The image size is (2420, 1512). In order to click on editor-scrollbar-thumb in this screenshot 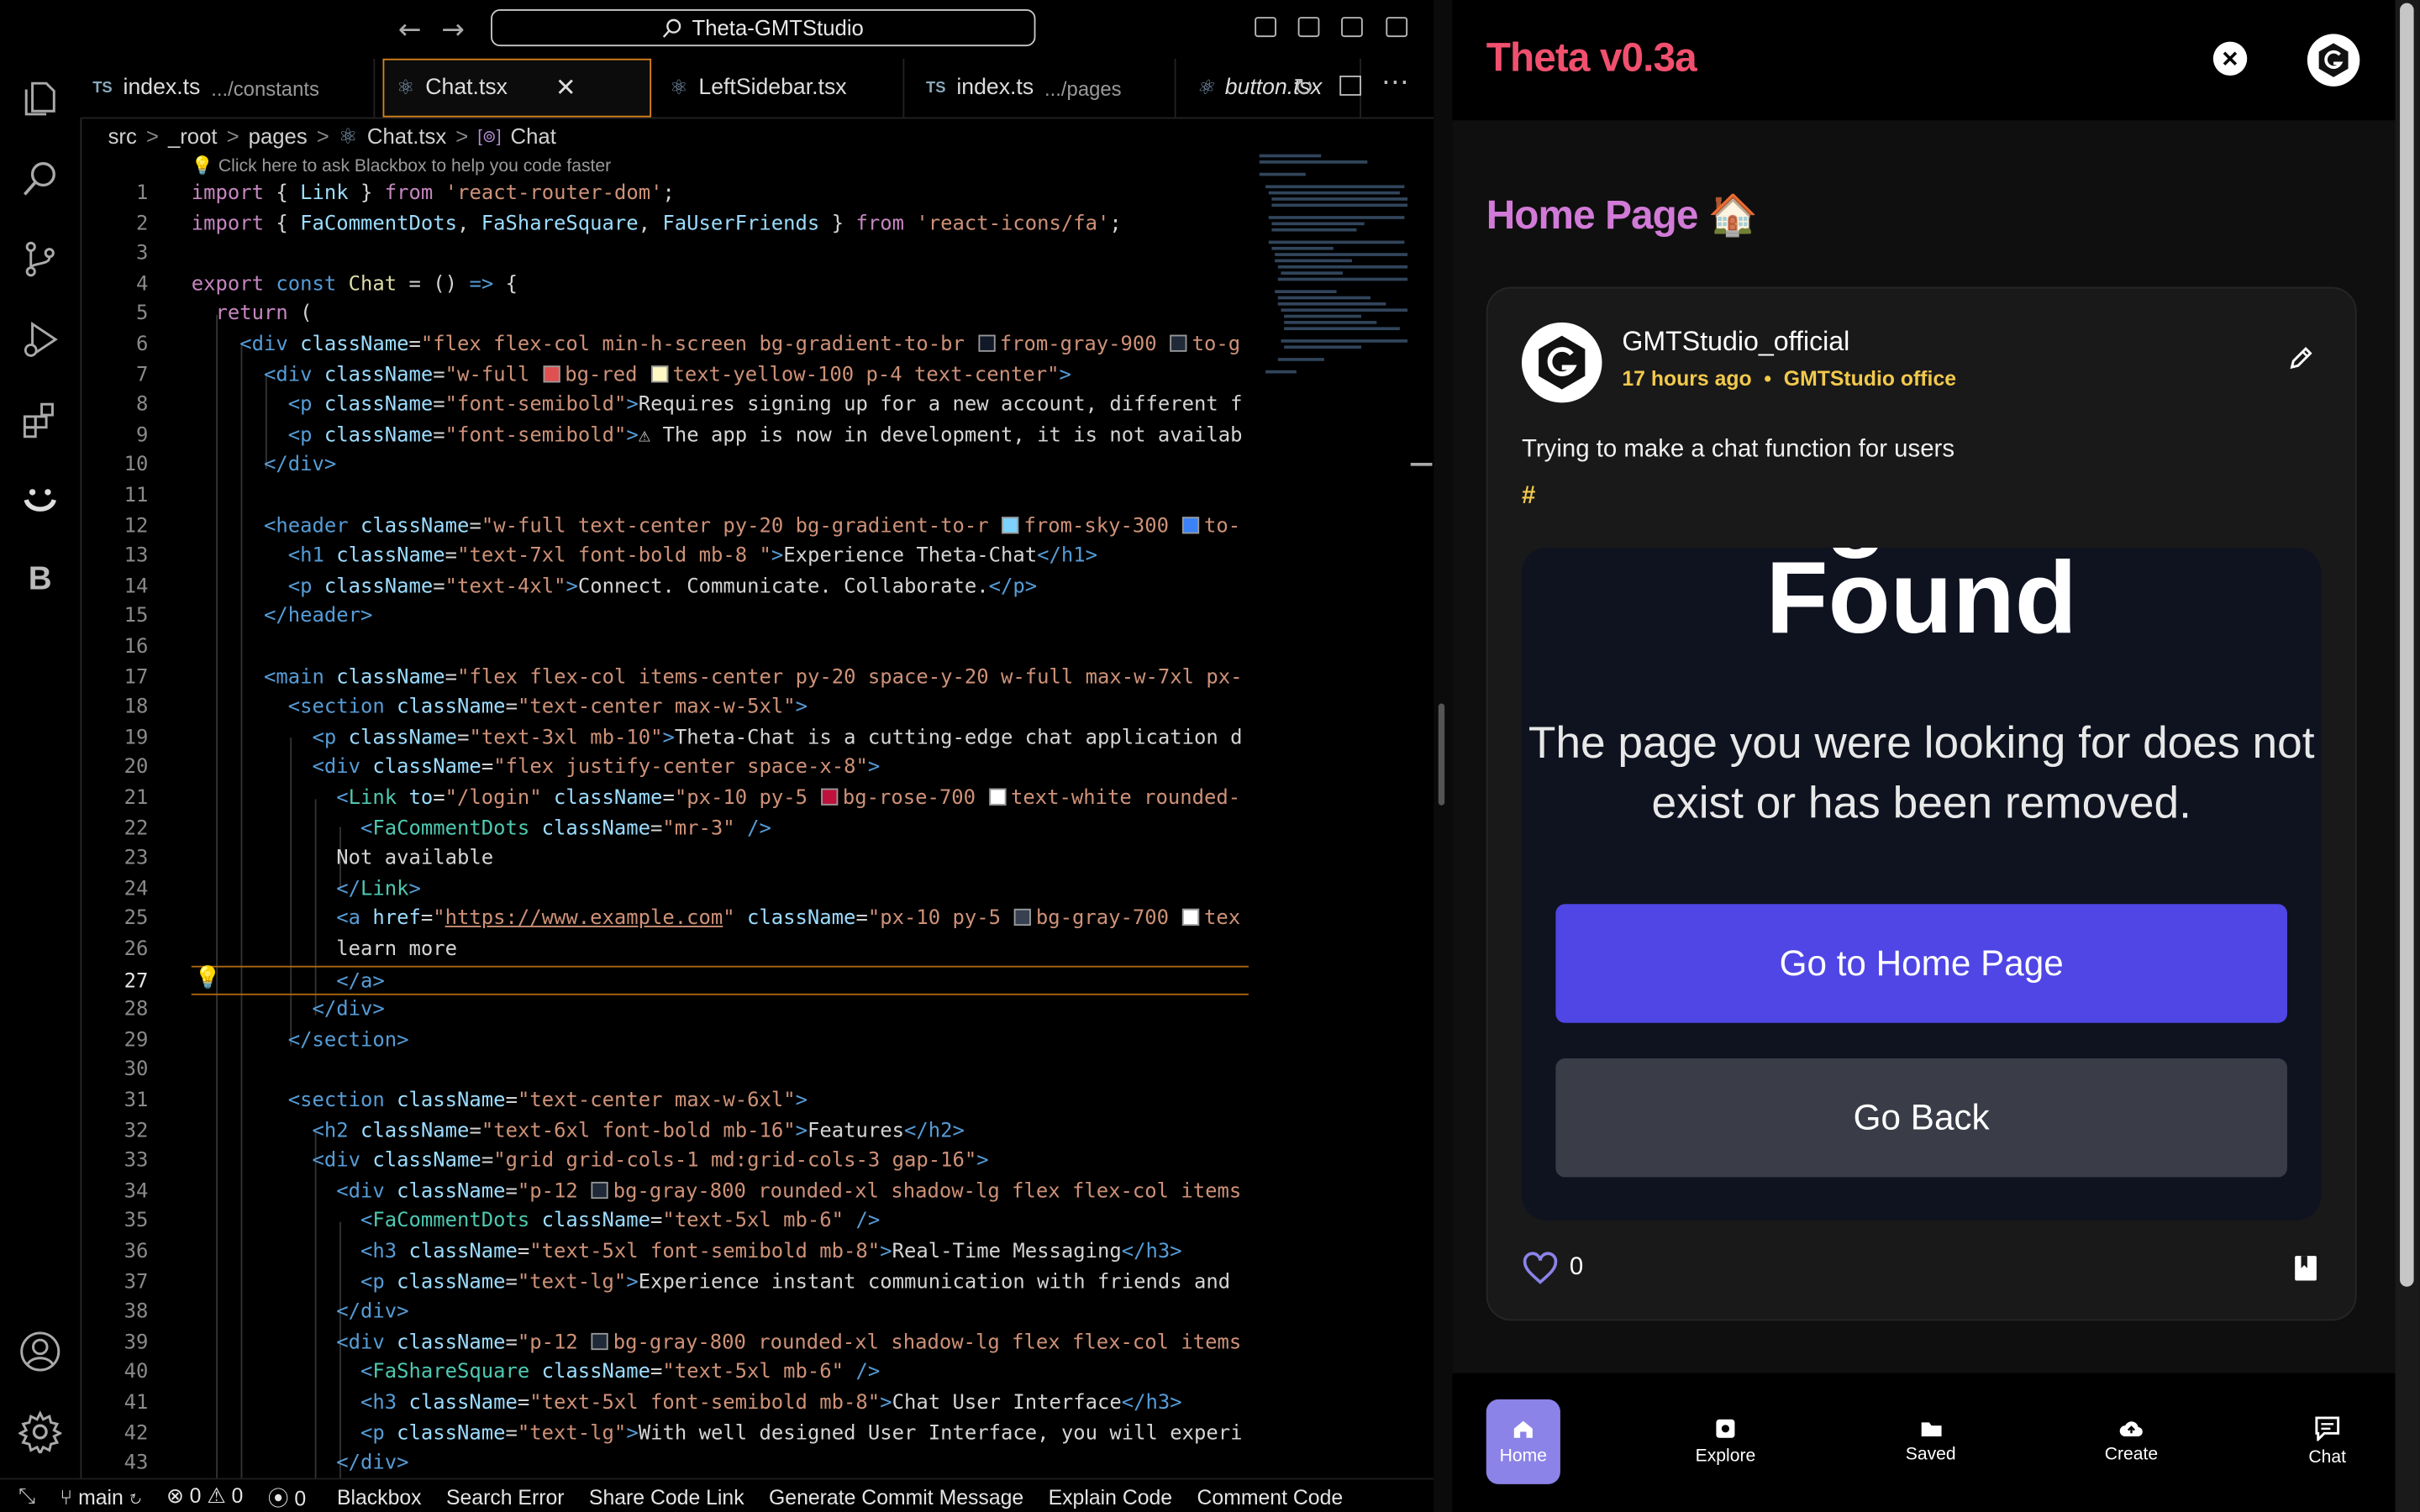, I will do `click(1441, 754)`.